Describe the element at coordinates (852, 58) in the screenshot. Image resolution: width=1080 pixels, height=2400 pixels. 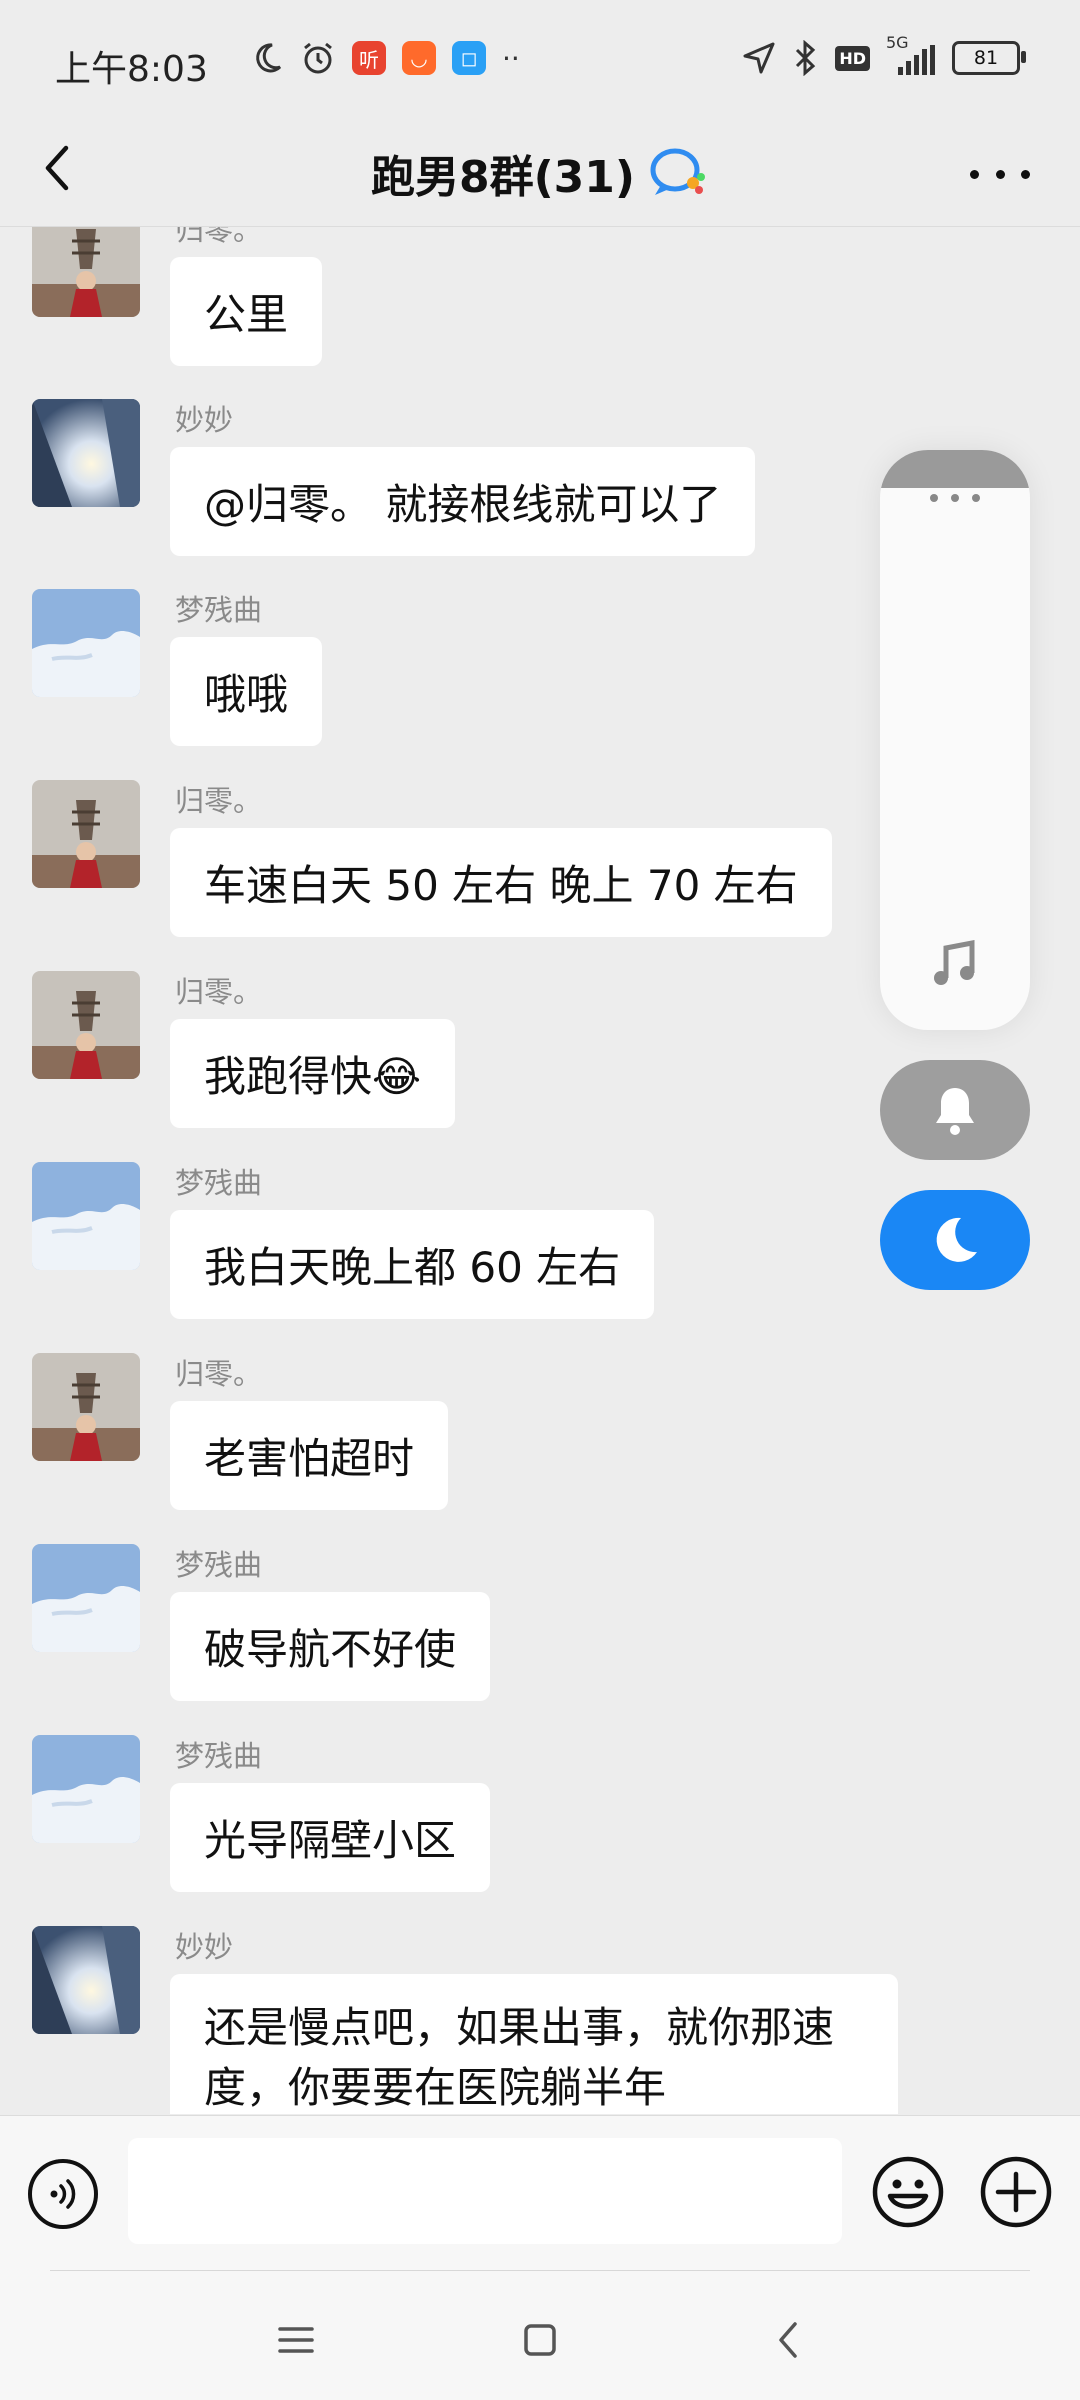
I see `hd-badge: HD` at that location.